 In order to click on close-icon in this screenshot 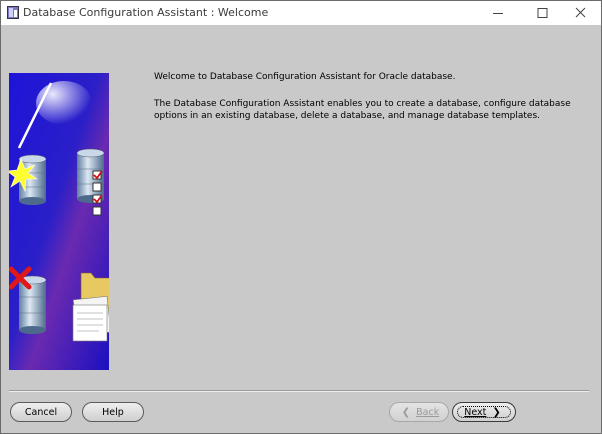, I will do `click(580, 12)`.